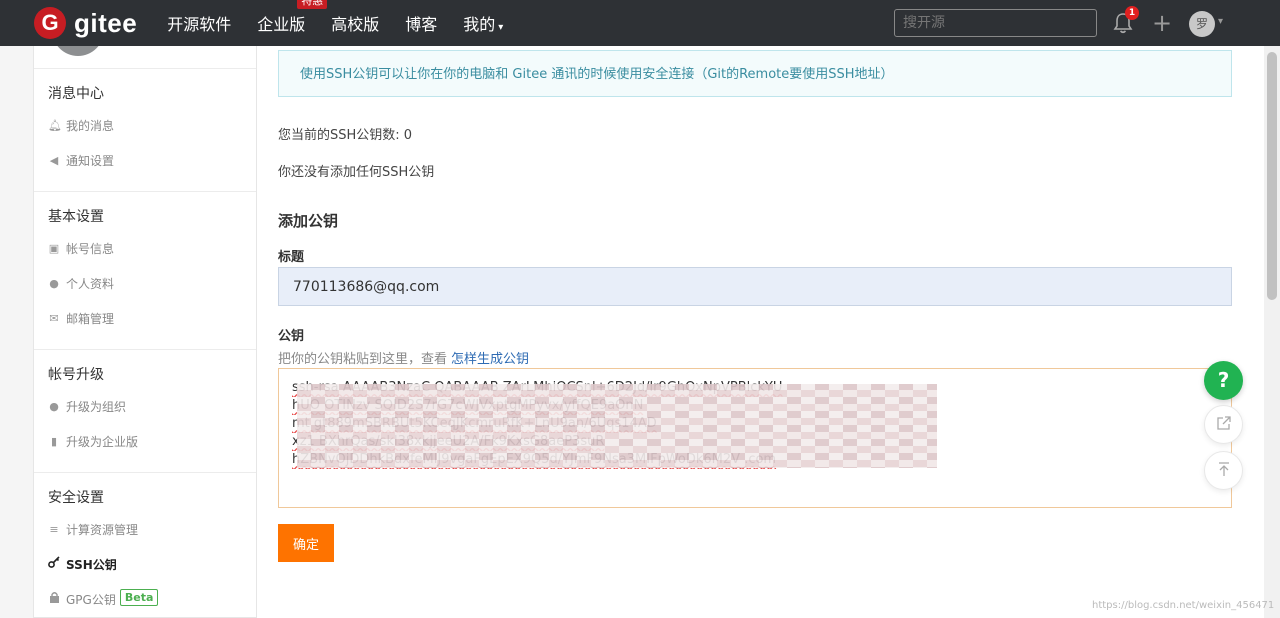 Image resolution: width=1280 pixels, height=618 pixels. What do you see at coordinates (490, 359) in the screenshot?
I see `how-to-generate-key-link: 怎样生成公钥` at bounding box center [490, 359].